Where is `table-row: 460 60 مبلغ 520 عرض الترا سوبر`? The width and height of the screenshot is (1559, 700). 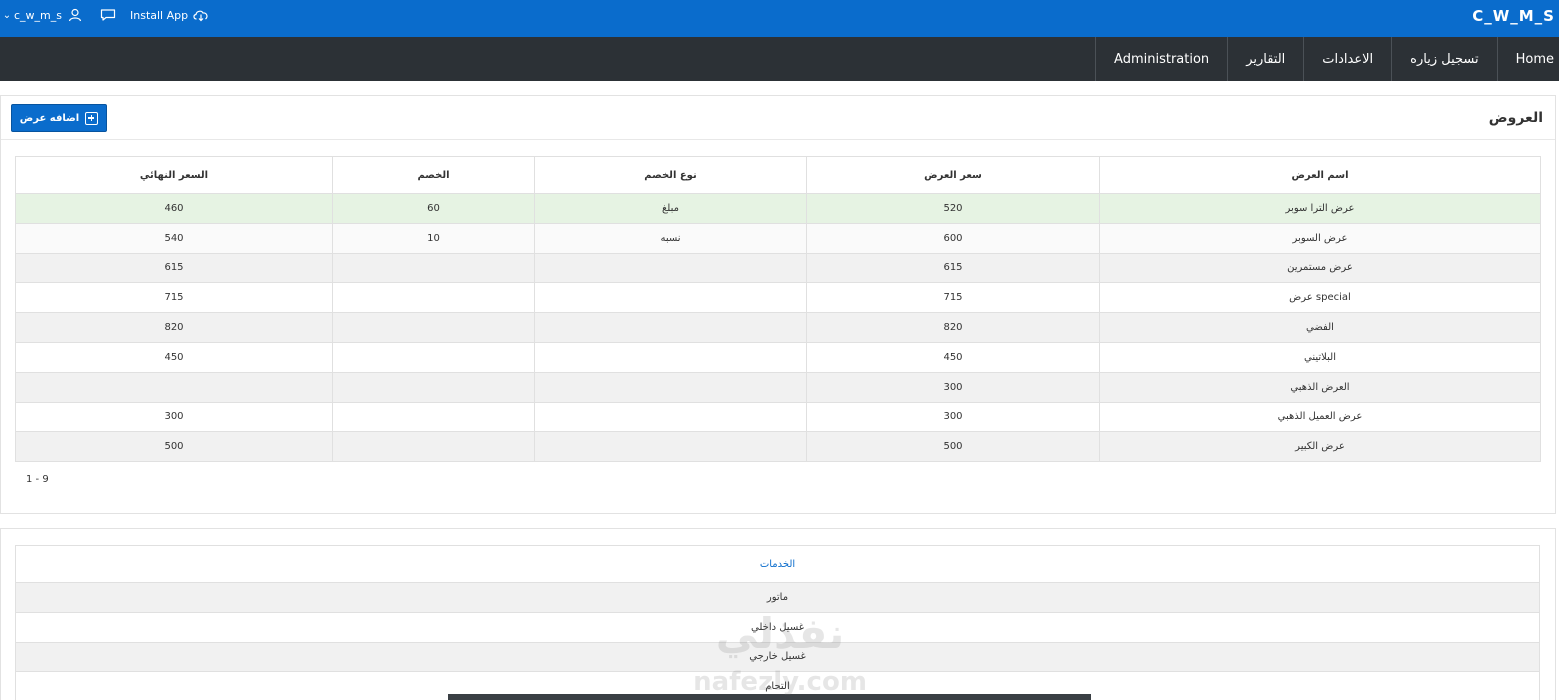
table-row: 460 60 مبلغ 520 عرض الترا سوبر is located at coordinates (778, 208).